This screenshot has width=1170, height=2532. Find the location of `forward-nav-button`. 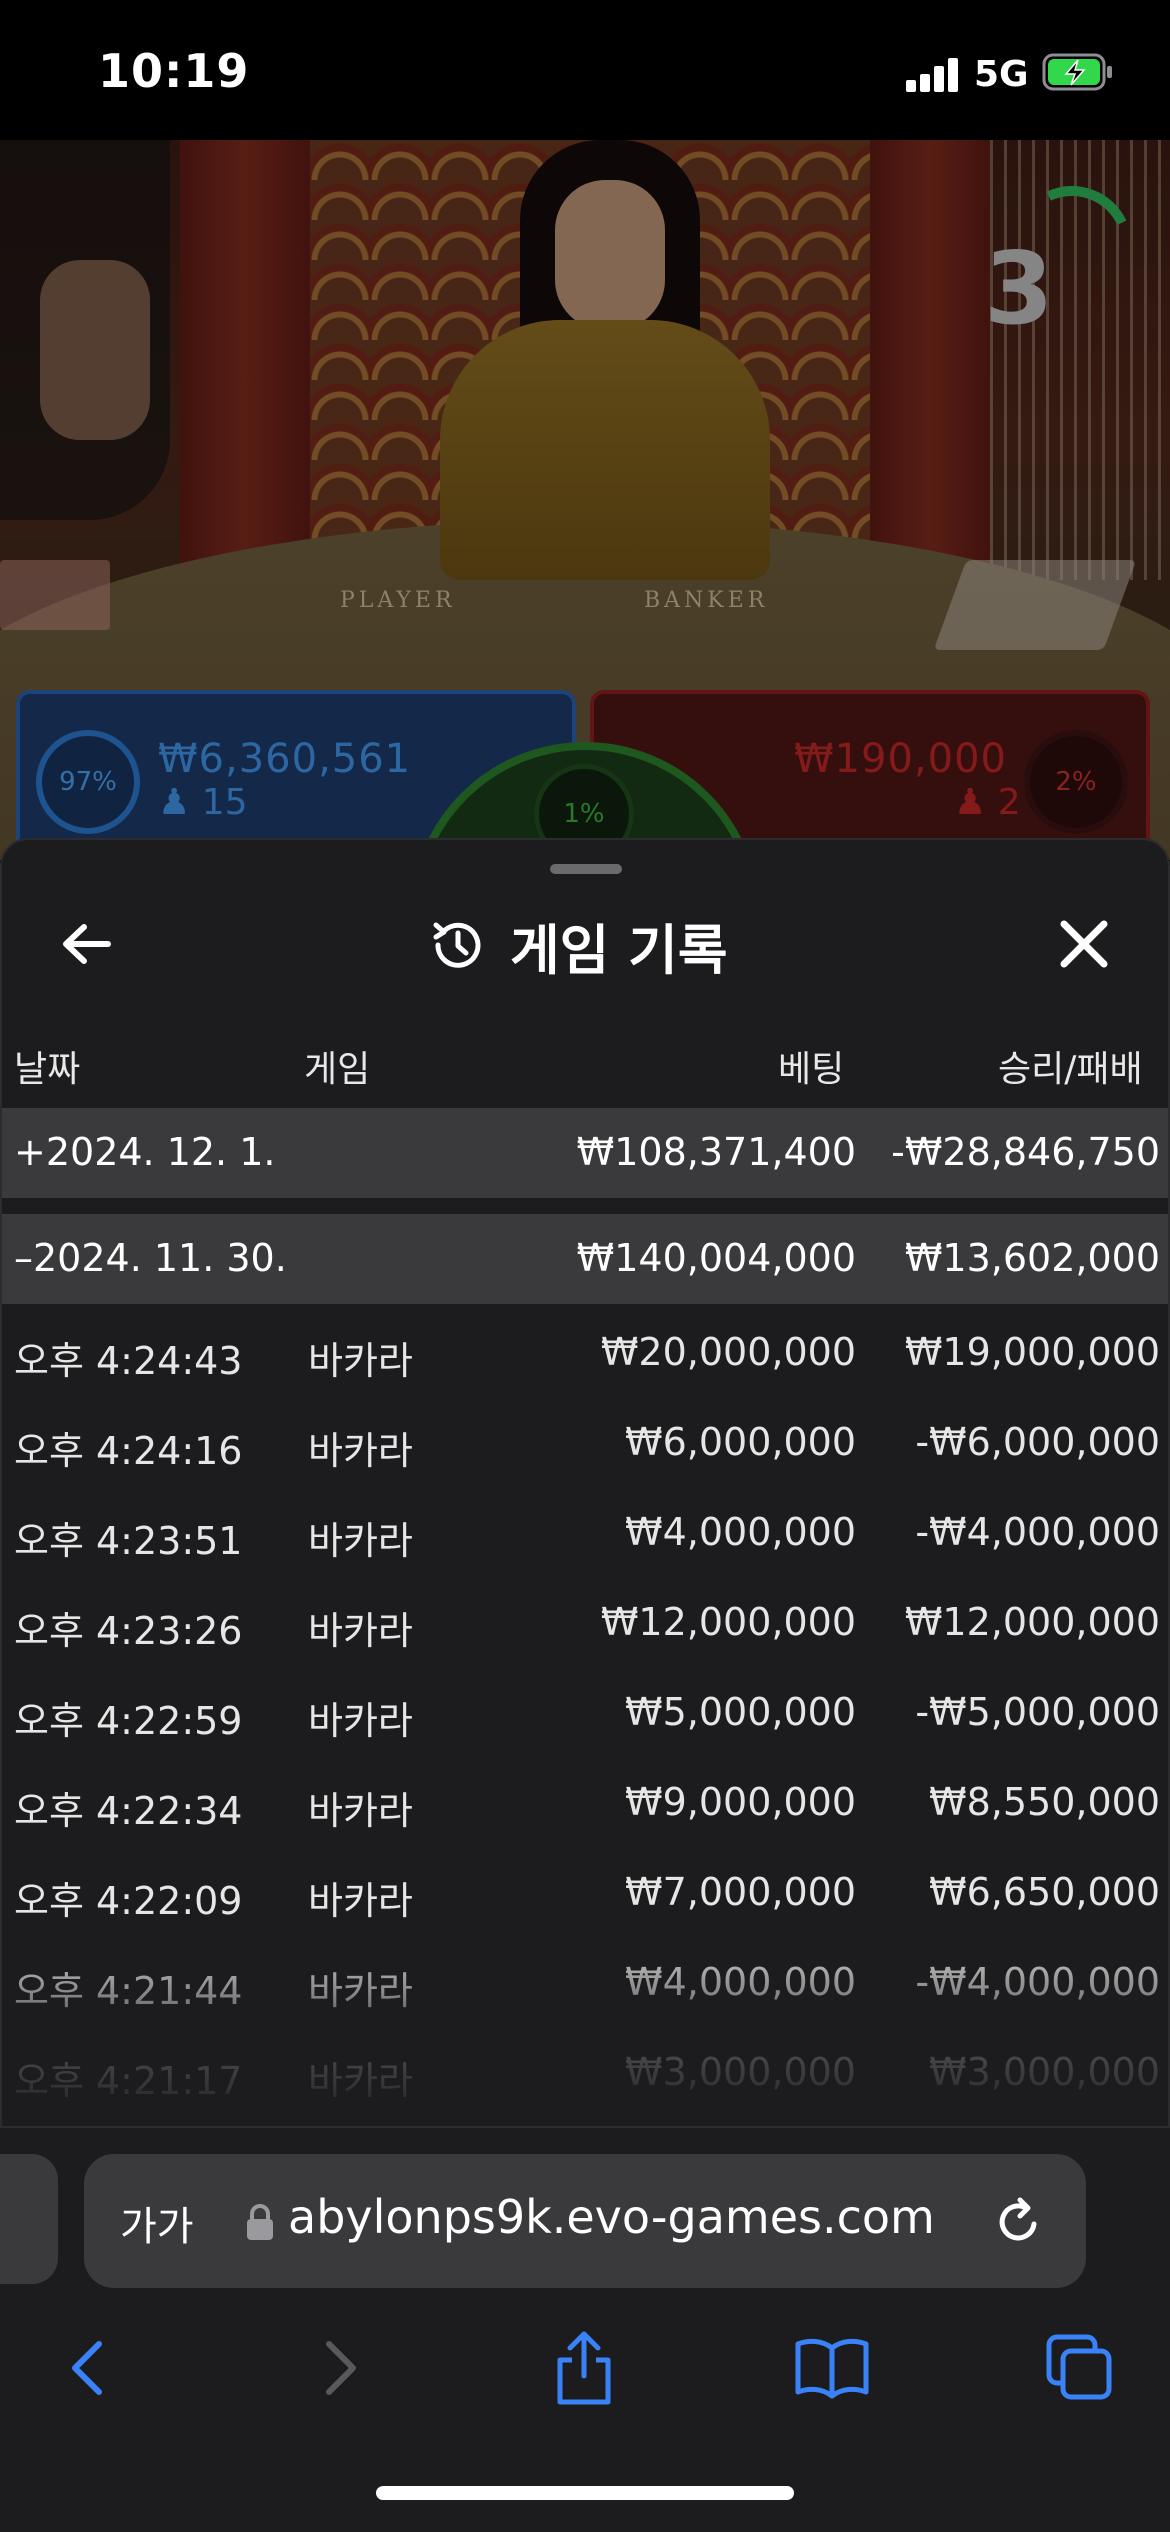

forward-nav-button is located at coordinates (340, 2368).